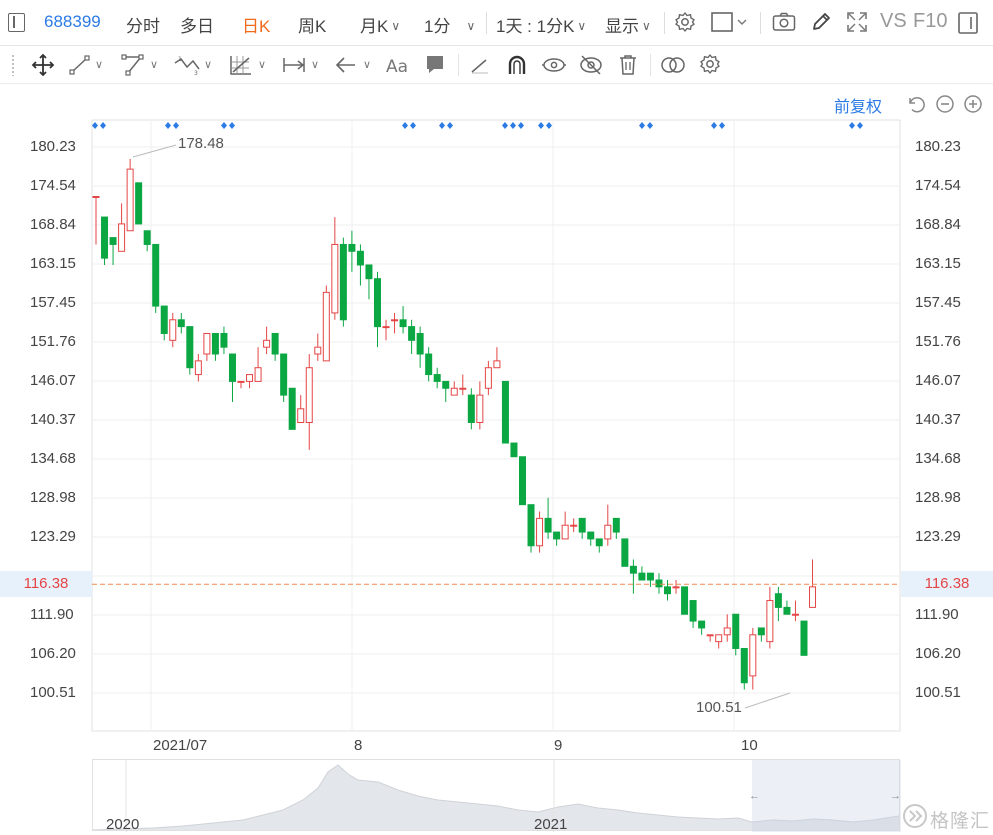 The height and width of the screenshot is (835, 993). What do you see at coordinates (53, 458) in the screenshot?
I see `price-tick: 134.68` at bounding box center [53, 458].